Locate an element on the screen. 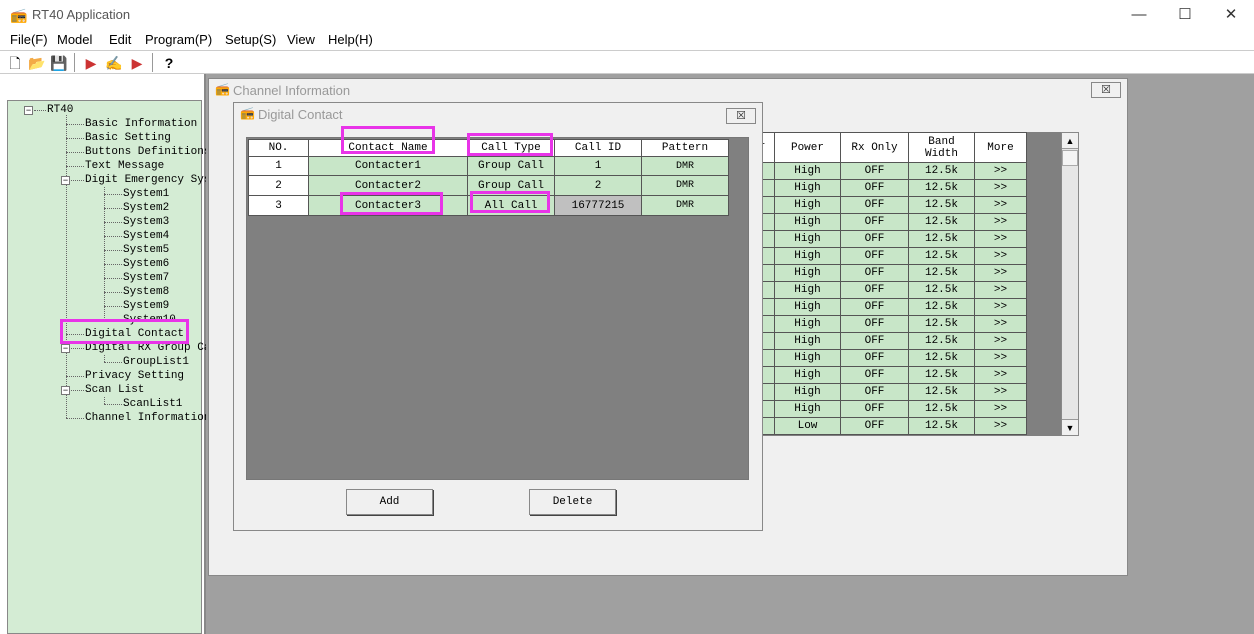 The height and width of the screenshot is (634, 1254). help-icon: ? is located at coordinates (169, 63).